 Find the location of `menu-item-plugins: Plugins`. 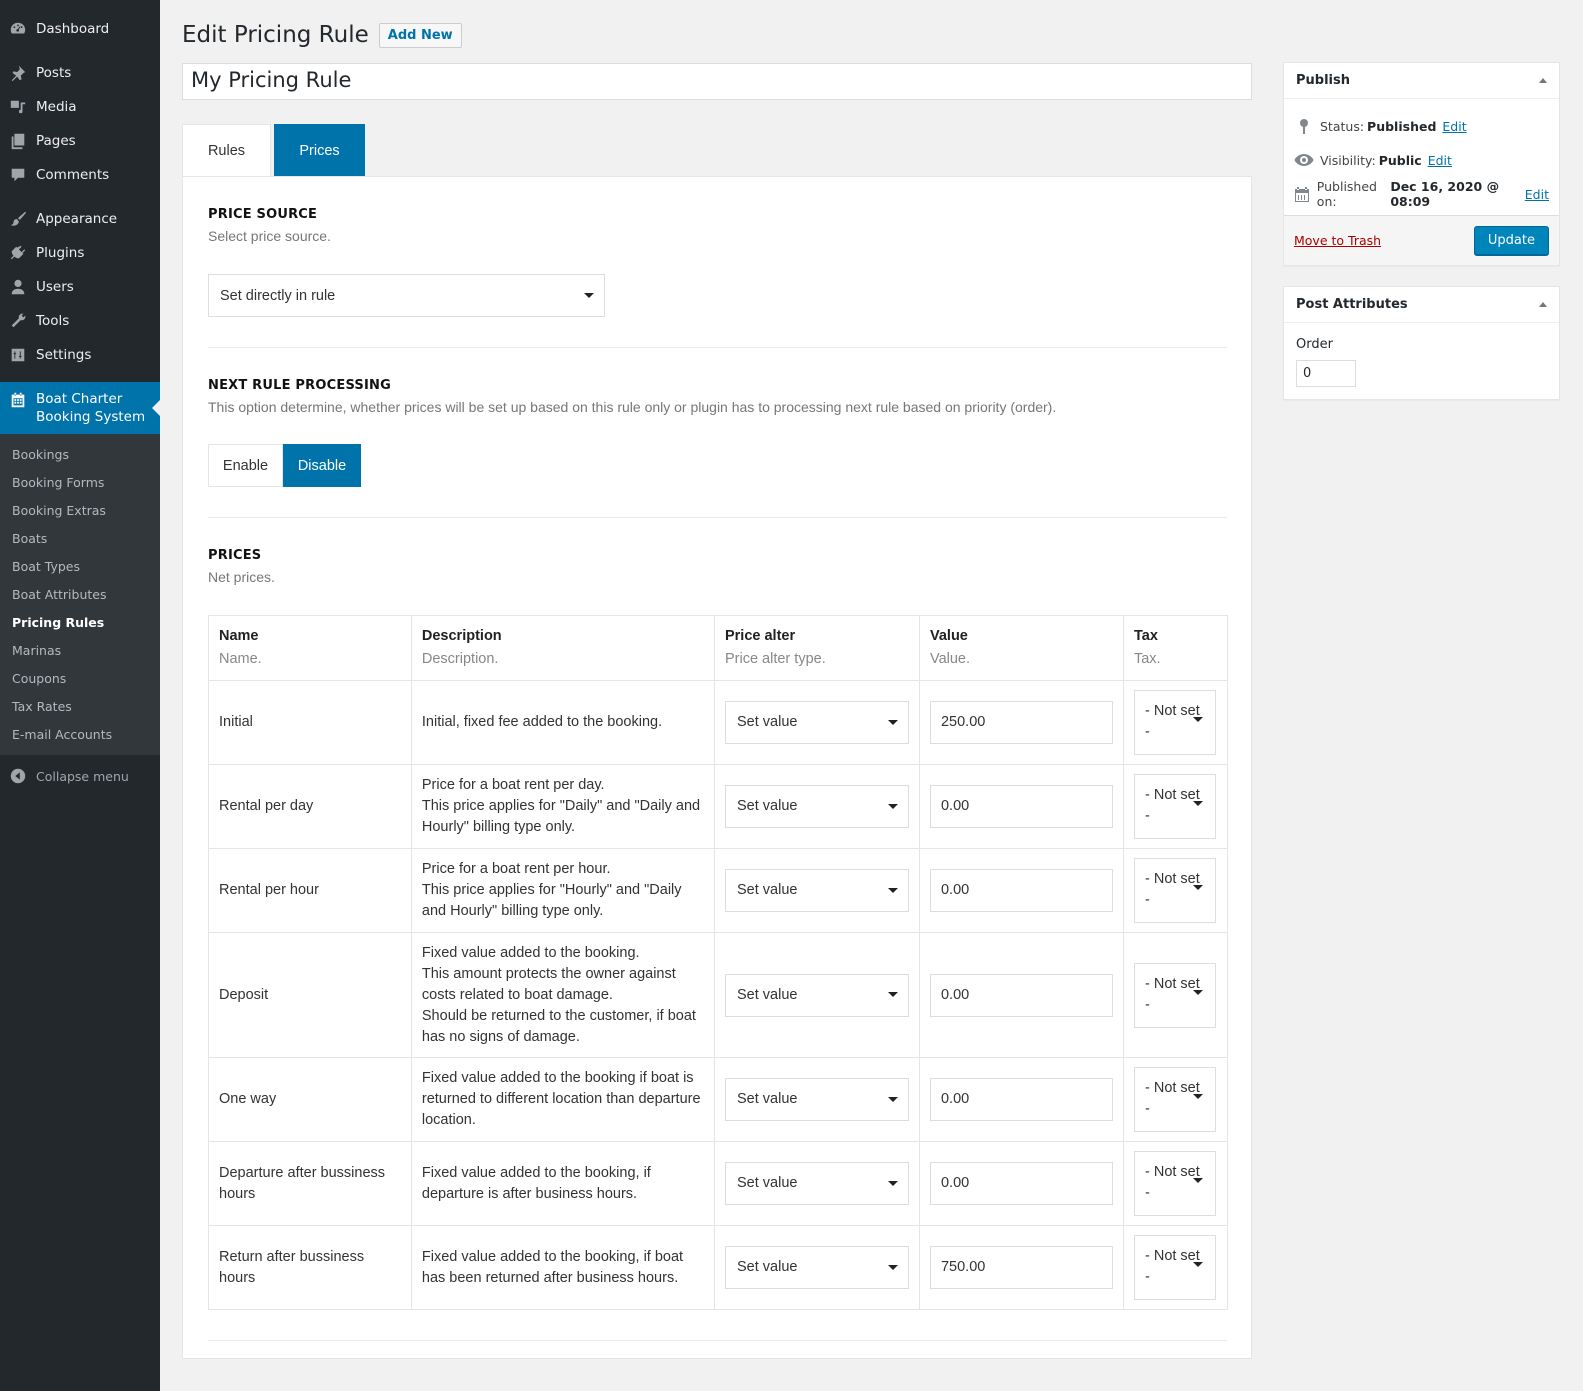

menu-item-plugins: Plugins is located at coordinates (80, 253).